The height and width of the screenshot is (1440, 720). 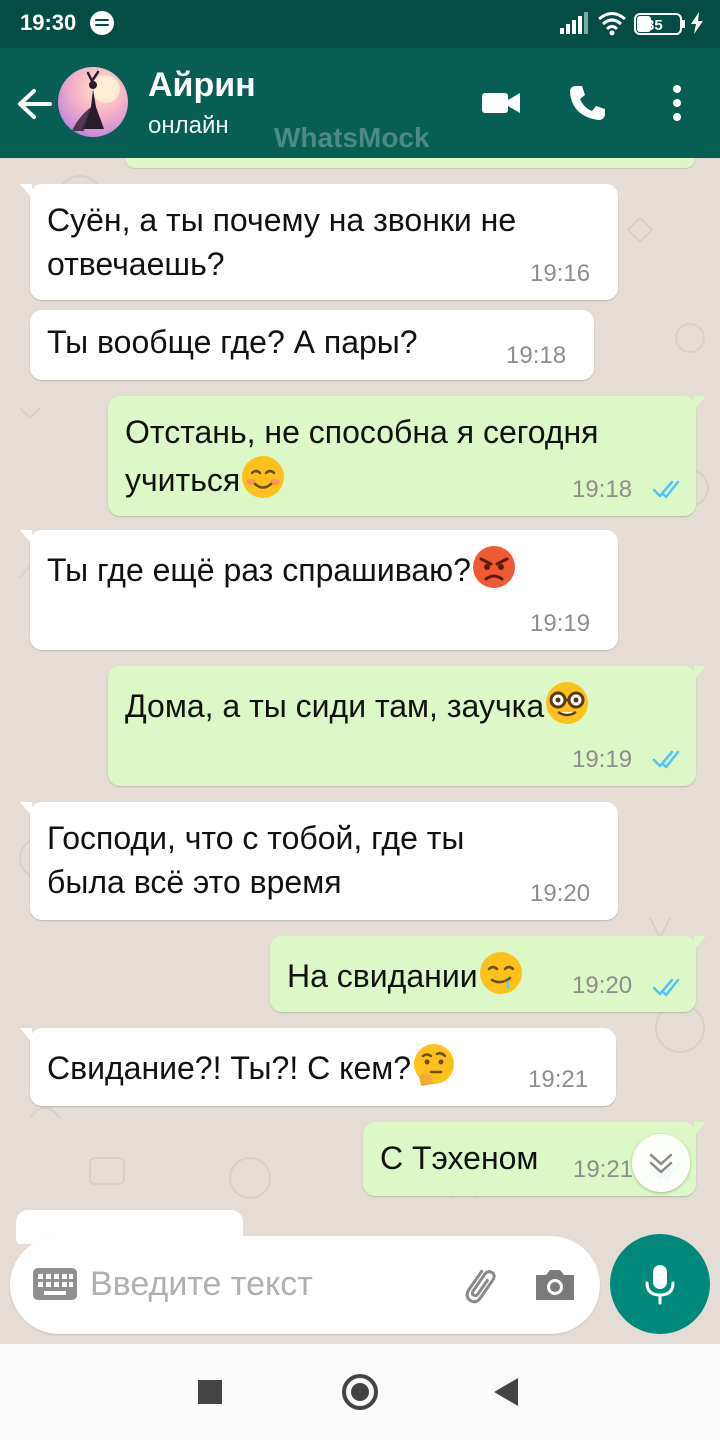 What do you see at coordinates (567, 703) in the screenshot?
I see `nerd-face-emoji` at bounding box center [567, 703].